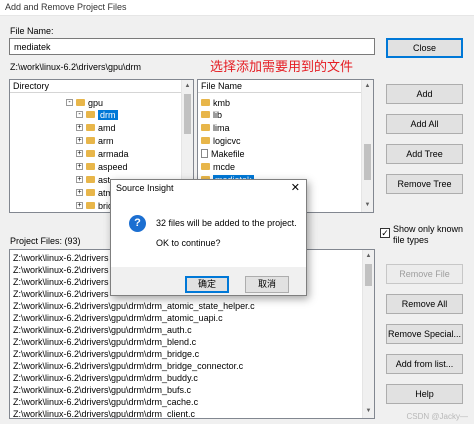 The image size is (474, 424). Describe the element at coordinates (424, 48) in the screenshot. I see `close-button: Close` at that location.